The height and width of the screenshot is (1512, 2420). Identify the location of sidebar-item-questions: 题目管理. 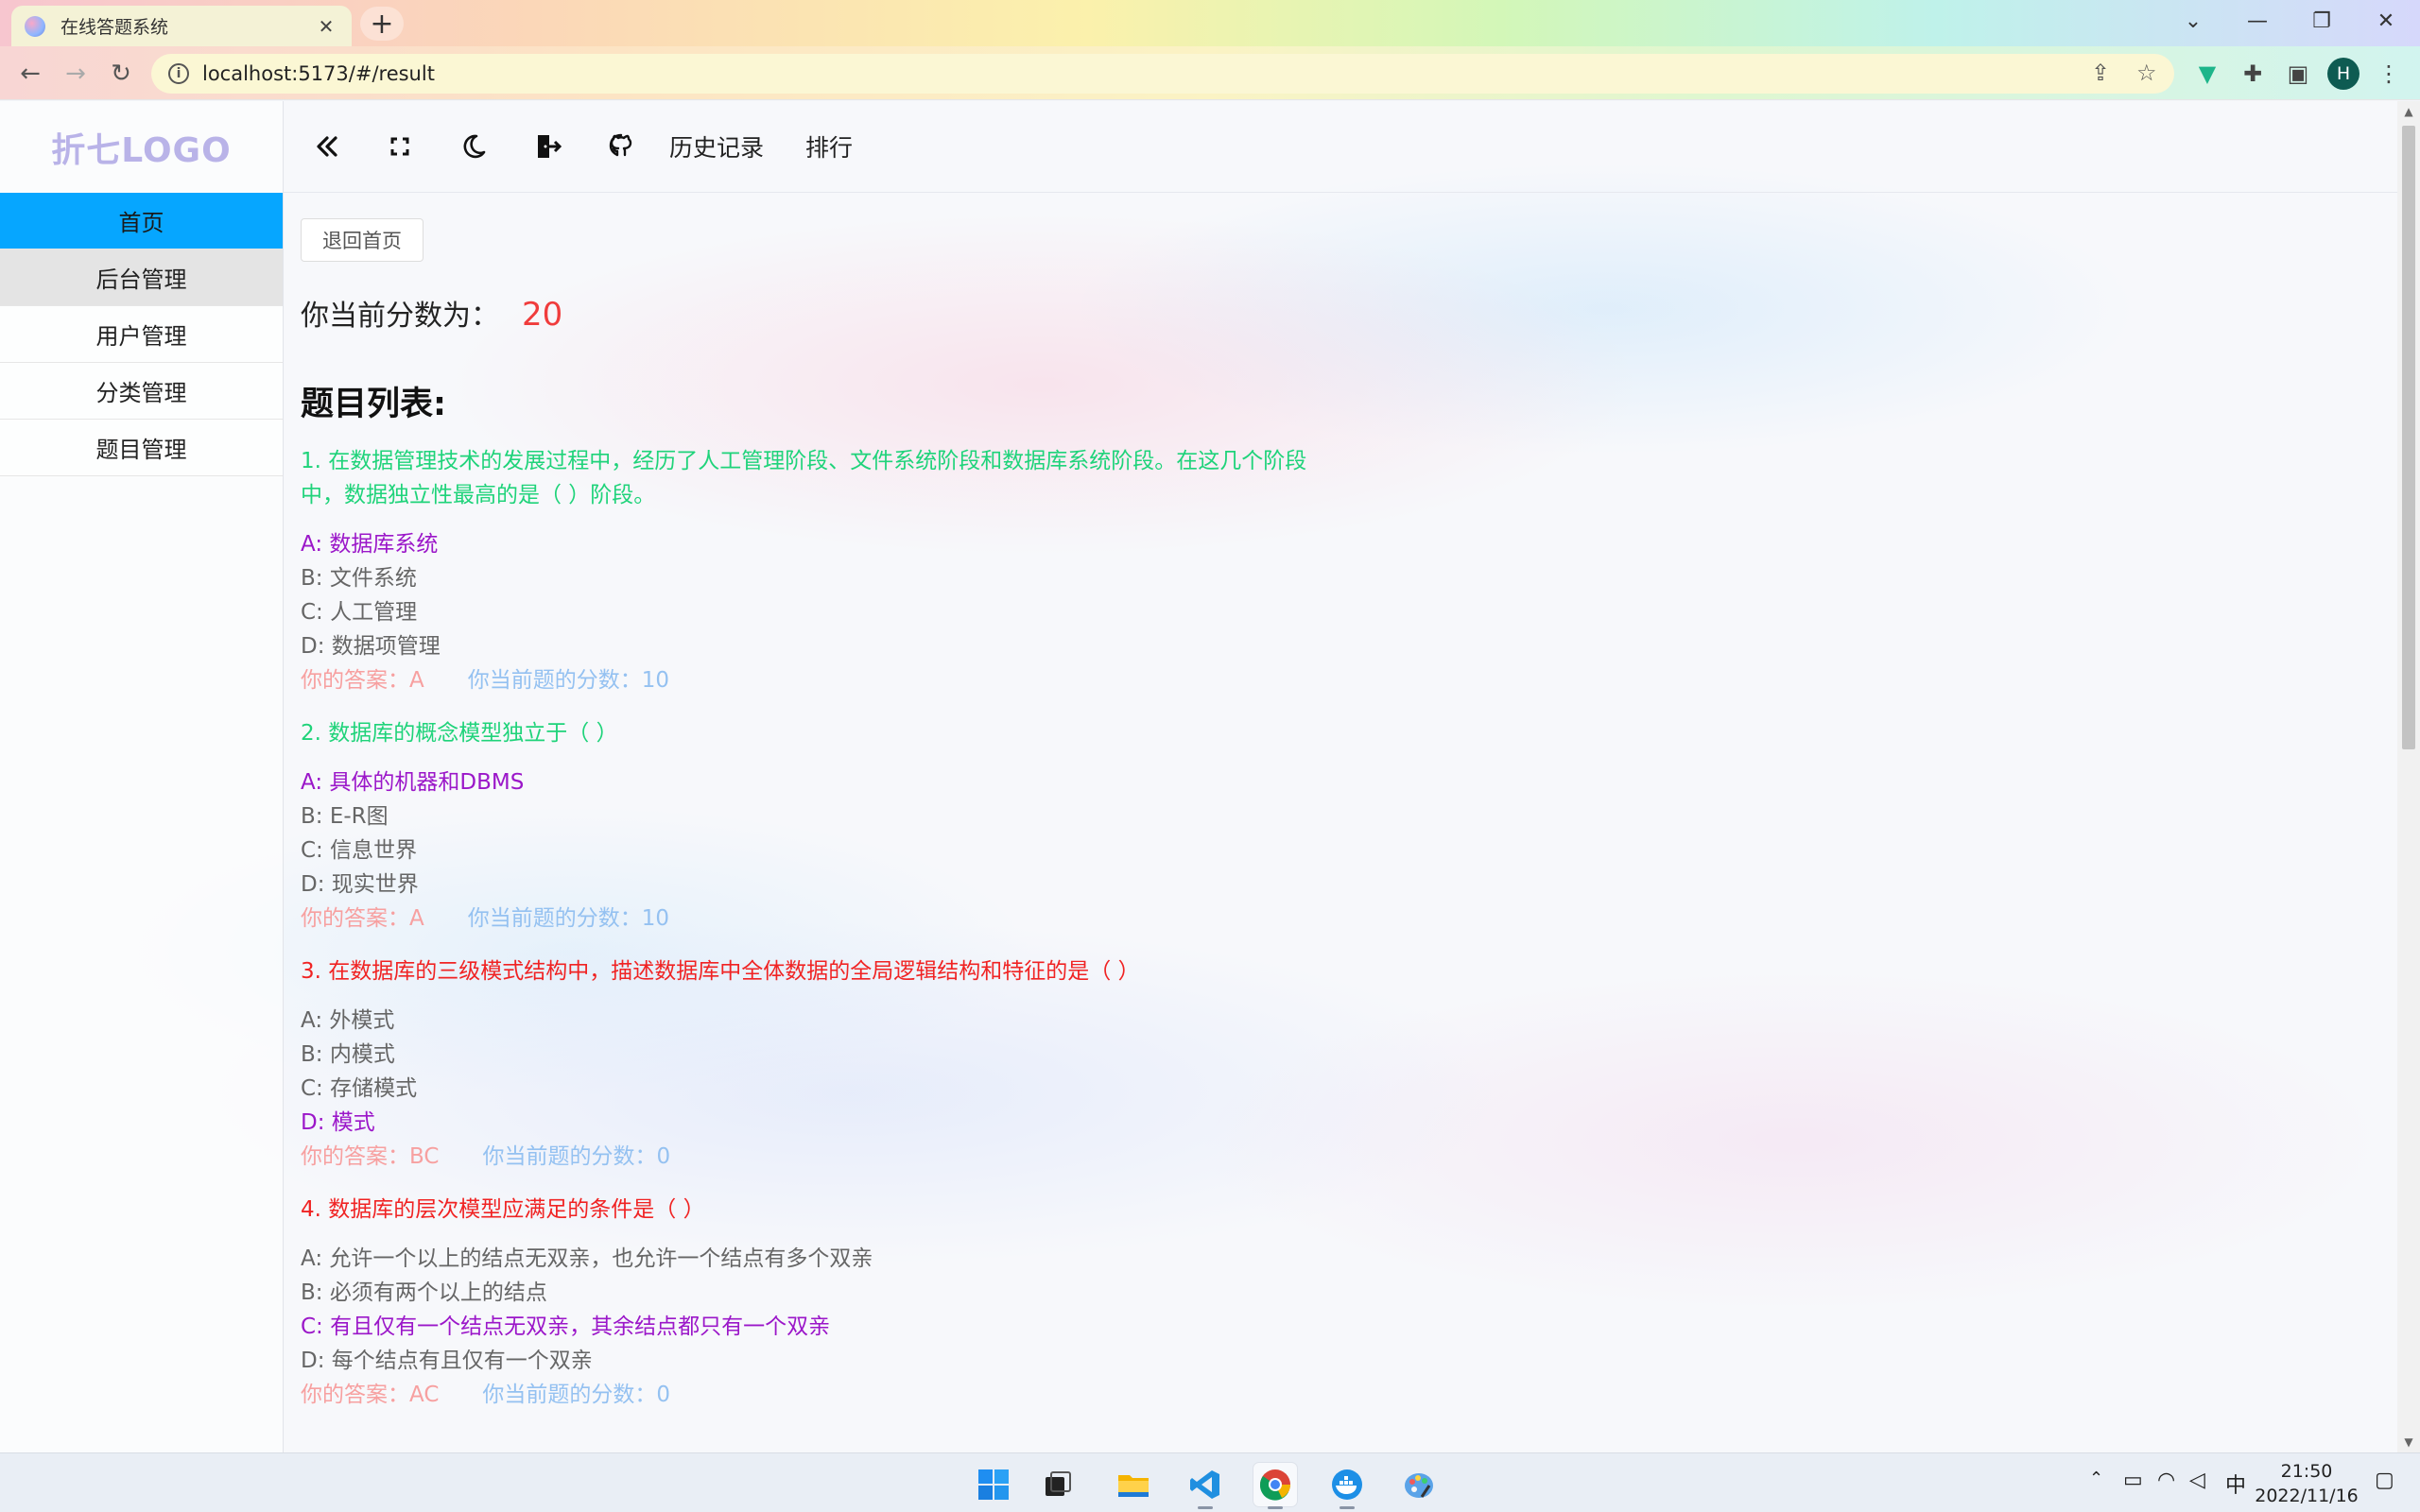
(141, 448).